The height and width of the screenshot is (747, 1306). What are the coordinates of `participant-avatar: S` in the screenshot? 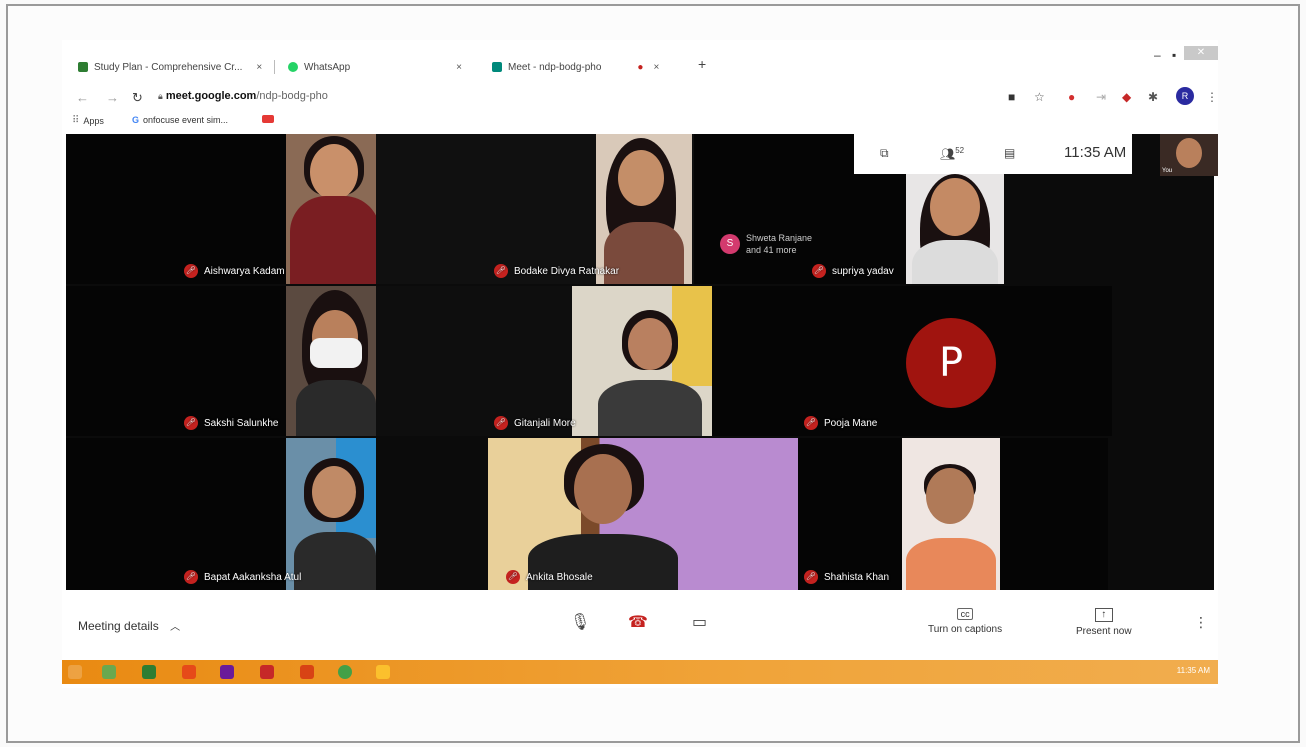 It's located at (730, 244).